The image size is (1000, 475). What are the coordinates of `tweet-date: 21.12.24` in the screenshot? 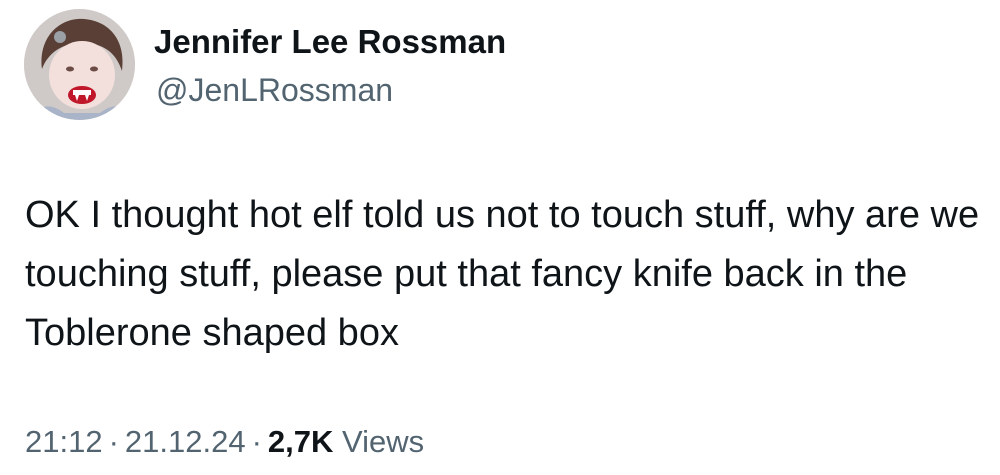 It's located at (185, 441).